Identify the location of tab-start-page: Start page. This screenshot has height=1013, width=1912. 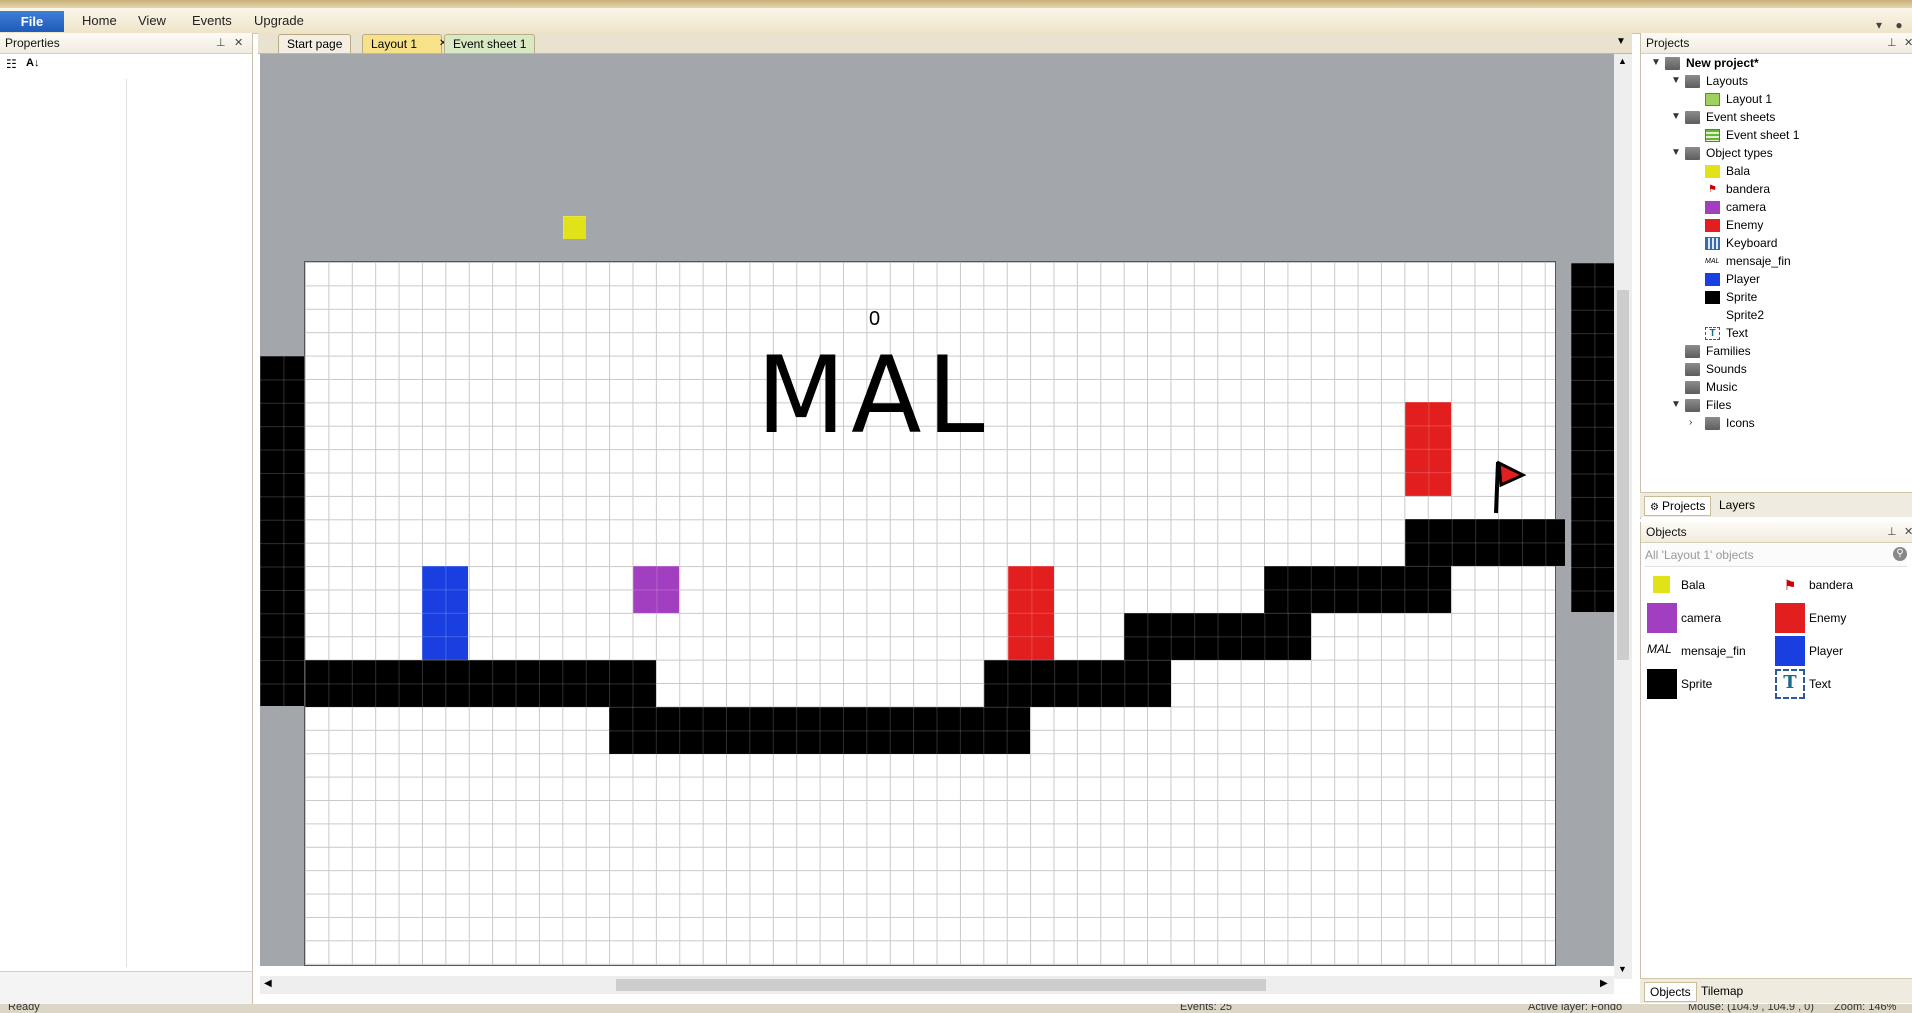
(315, 43).